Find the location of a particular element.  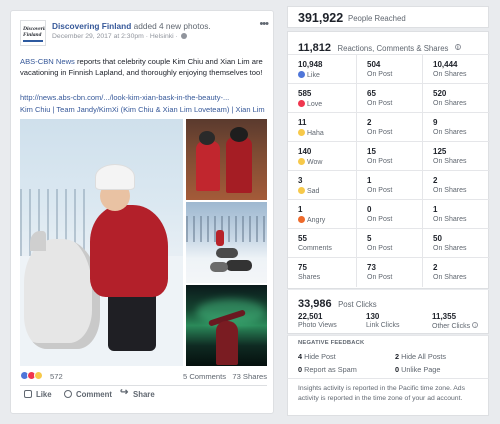

person-silhouette is located at coordinates (227, 343).